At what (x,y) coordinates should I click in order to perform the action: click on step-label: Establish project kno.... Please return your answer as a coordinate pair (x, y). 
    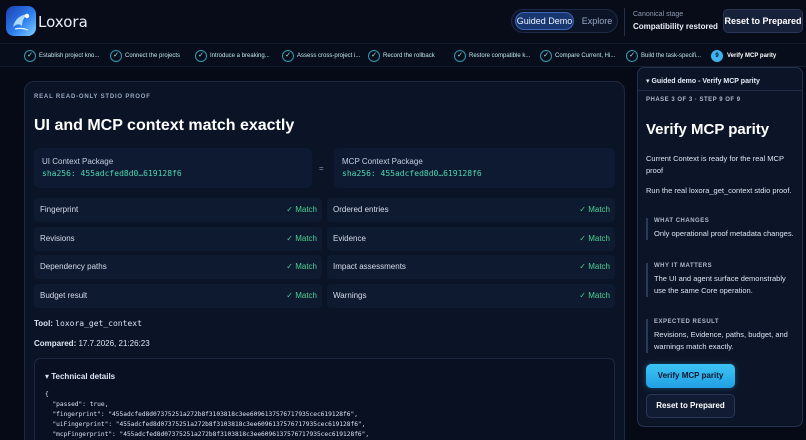
    Looking at the image, I should click on (69, 56).